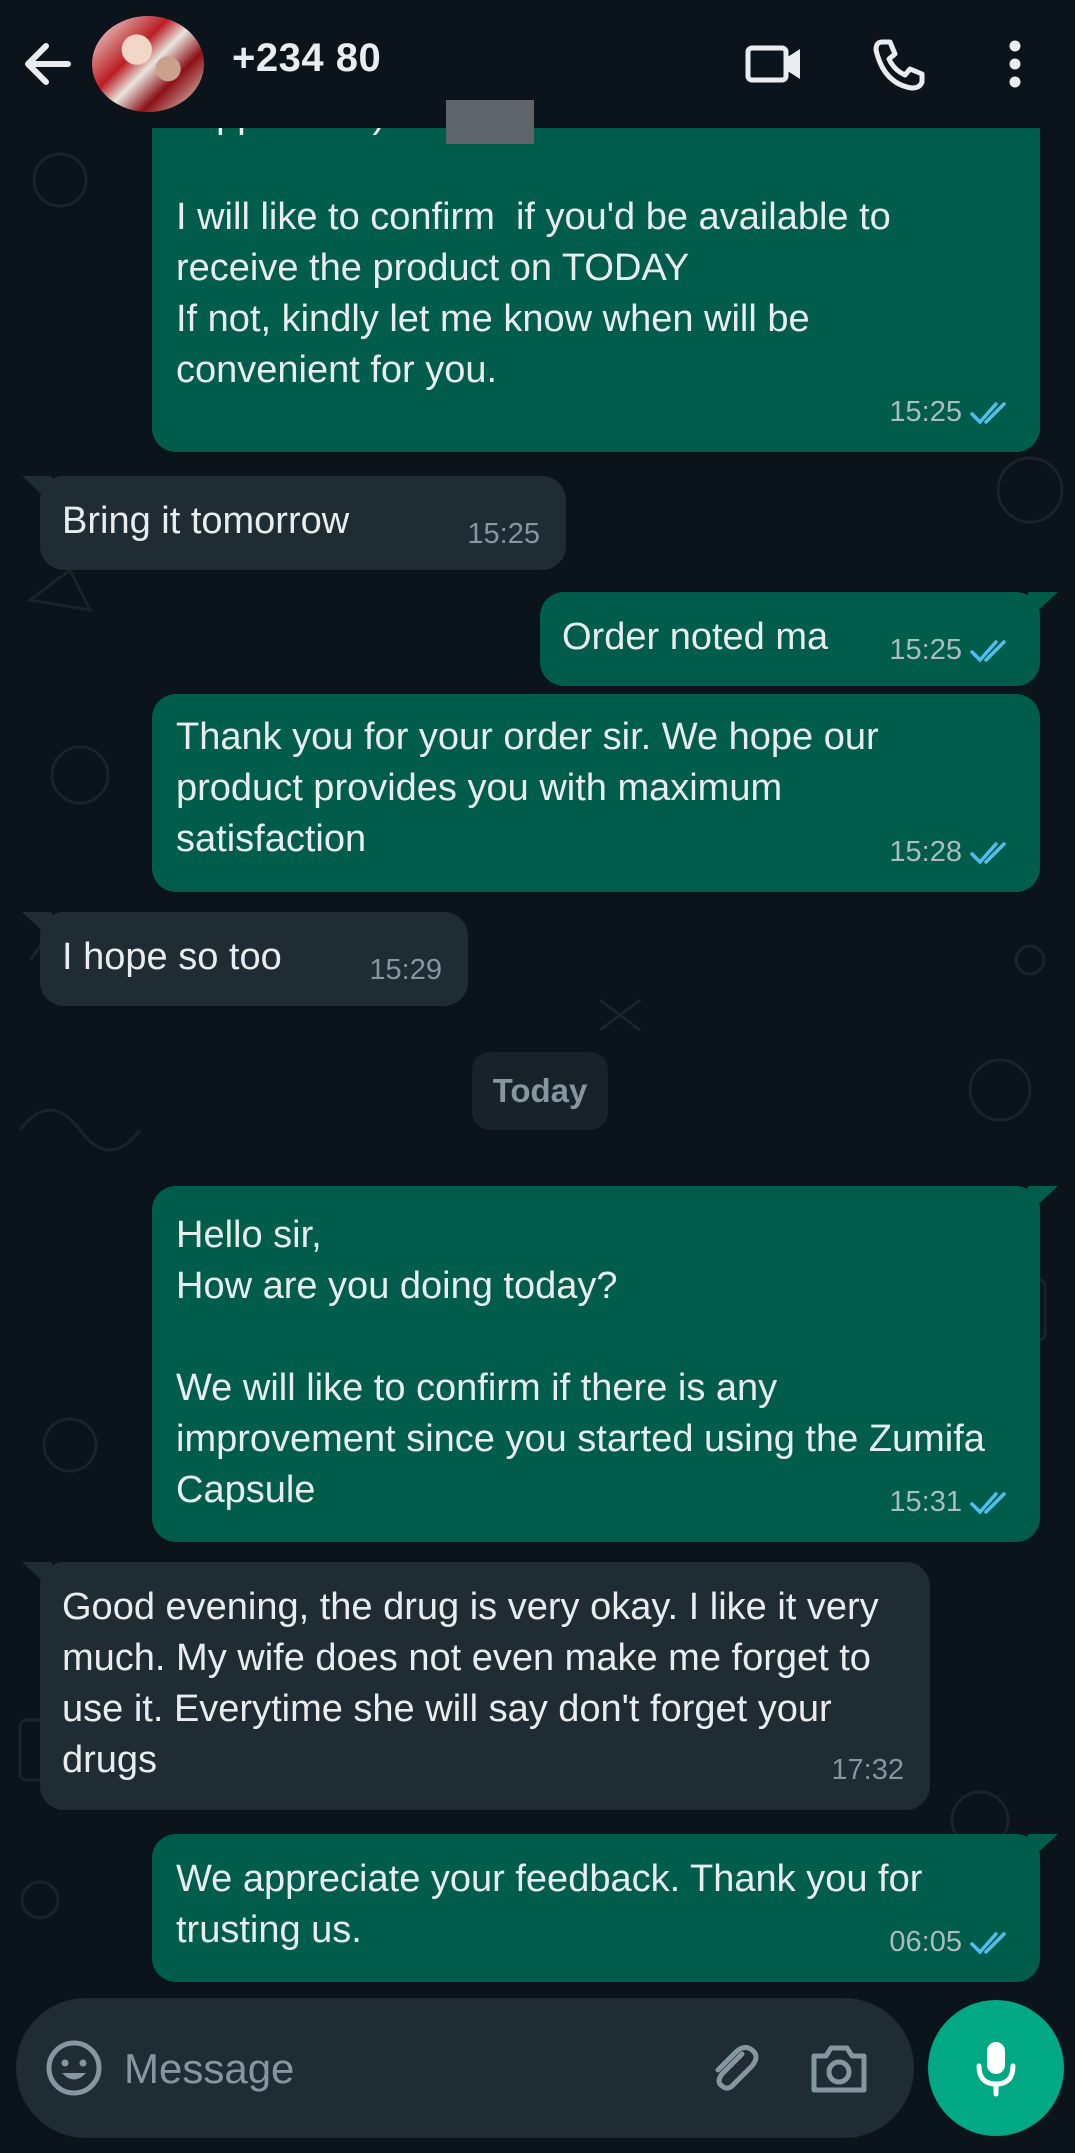  What do you see at coordinates (1015, 64) in the screenshot?
I see `more-options-icon` at bounding box center [1015, 64].